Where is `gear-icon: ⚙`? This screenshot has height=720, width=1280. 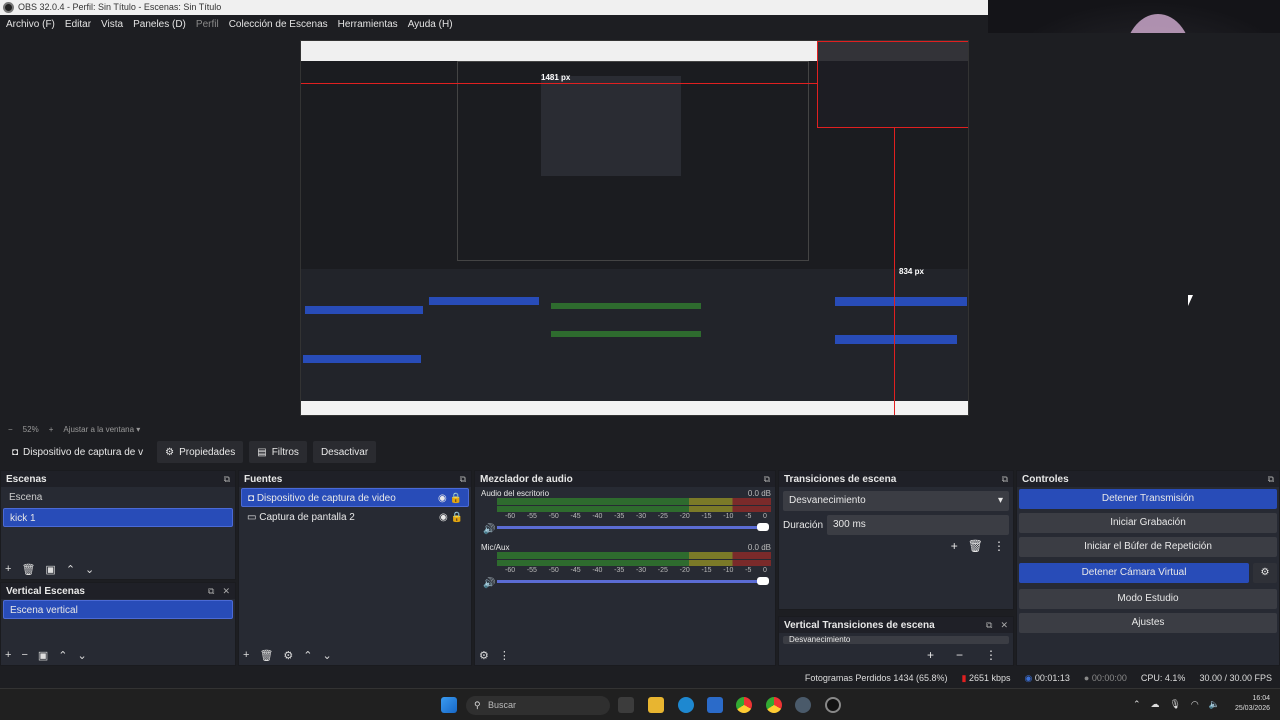
gear-icon: ⚙ is located at coordinates (288, 655).